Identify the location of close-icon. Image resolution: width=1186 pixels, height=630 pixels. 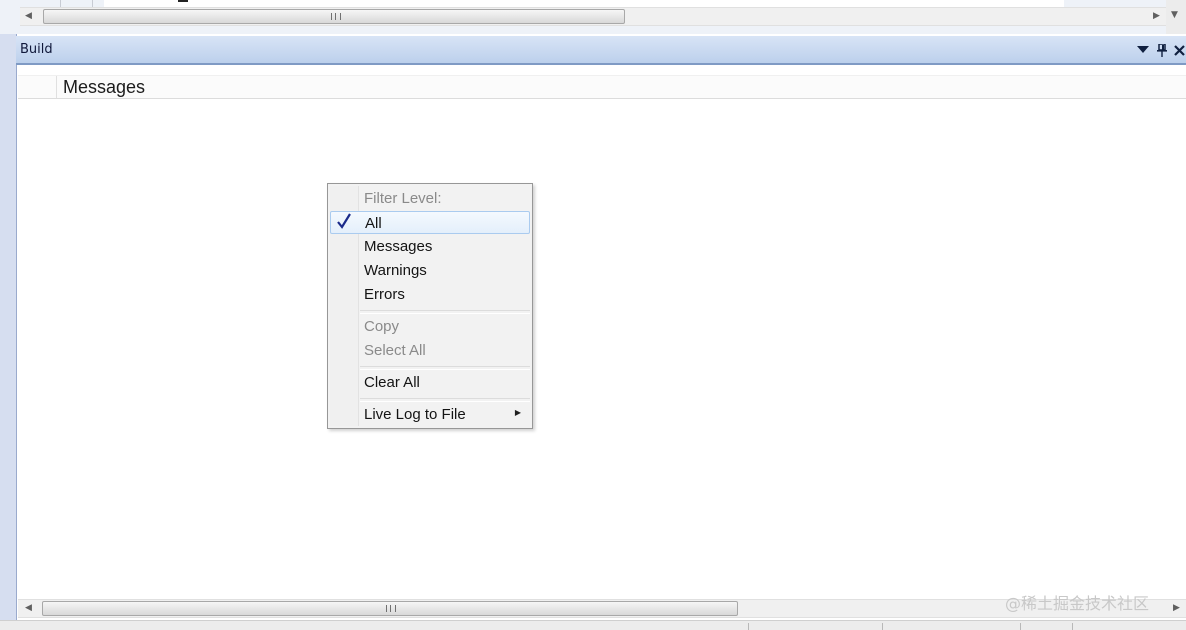
(1178, 50).